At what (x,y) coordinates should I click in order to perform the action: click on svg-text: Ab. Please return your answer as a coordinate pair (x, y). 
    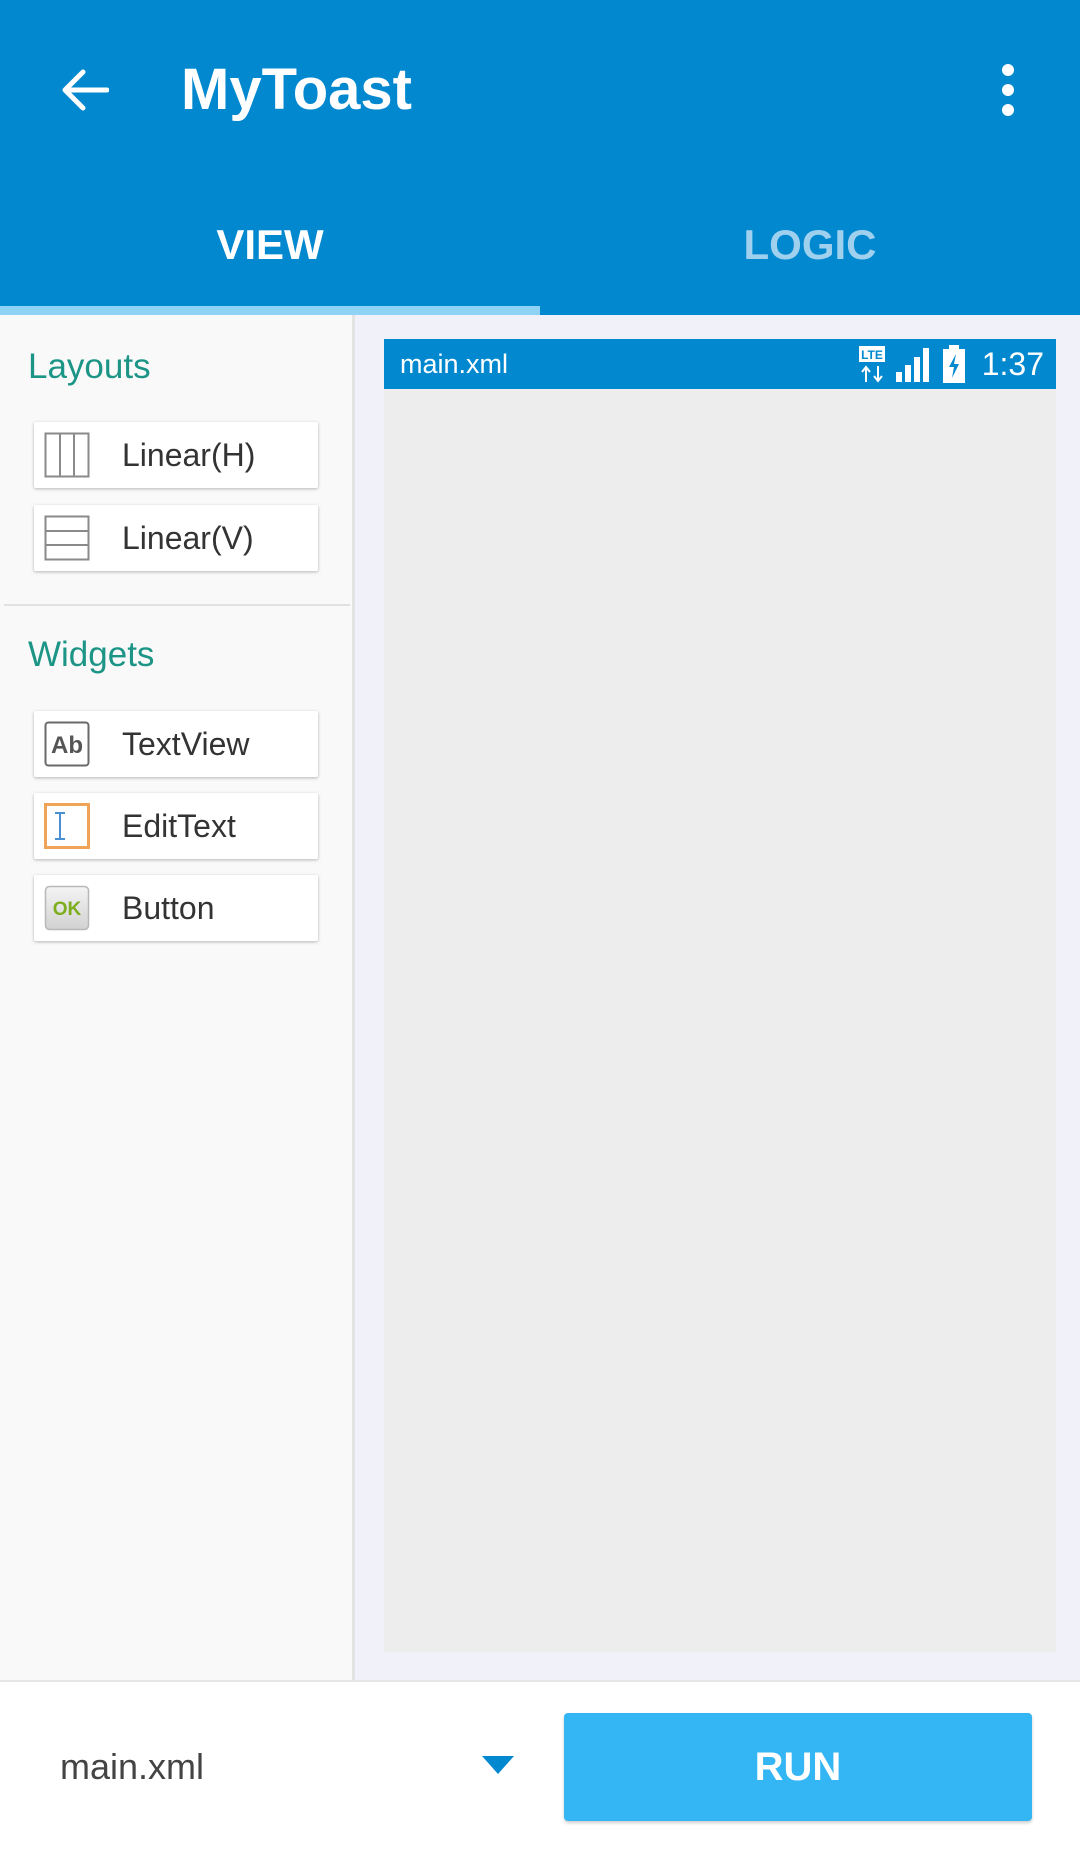
    Looking at the image, I should click on (67, 745).